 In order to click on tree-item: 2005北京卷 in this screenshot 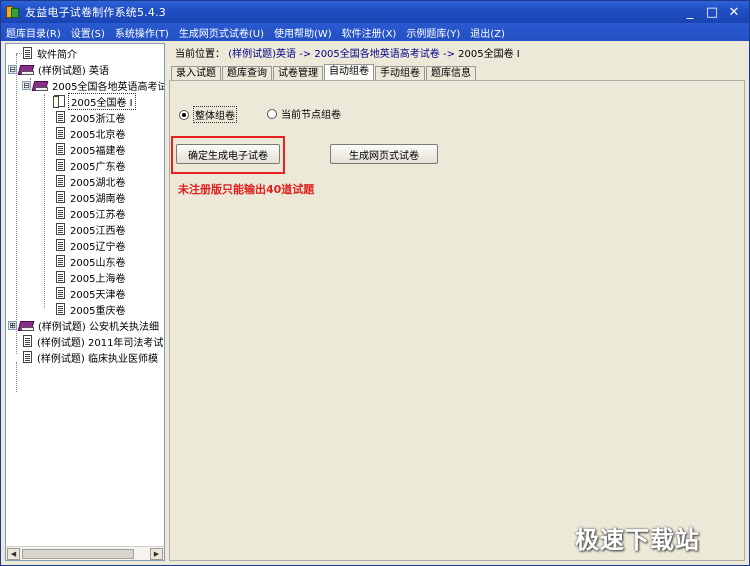, I will do `click(91, 133)`.